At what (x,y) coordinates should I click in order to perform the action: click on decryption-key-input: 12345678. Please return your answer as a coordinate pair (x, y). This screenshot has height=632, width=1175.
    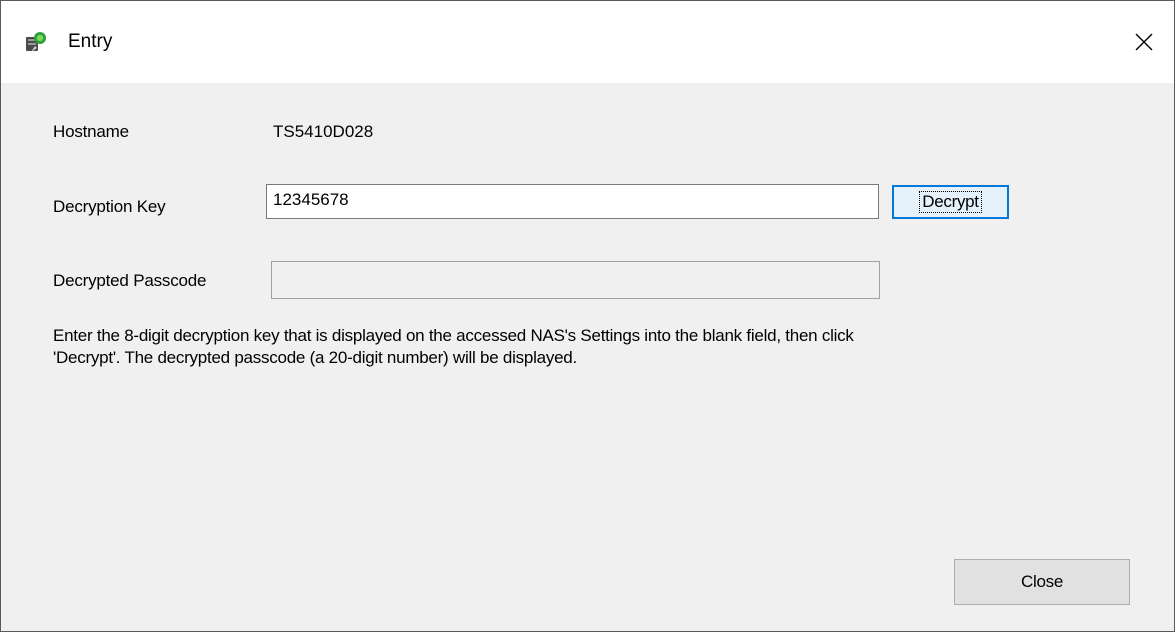
    Looking at the image, I should click on (572, 201).